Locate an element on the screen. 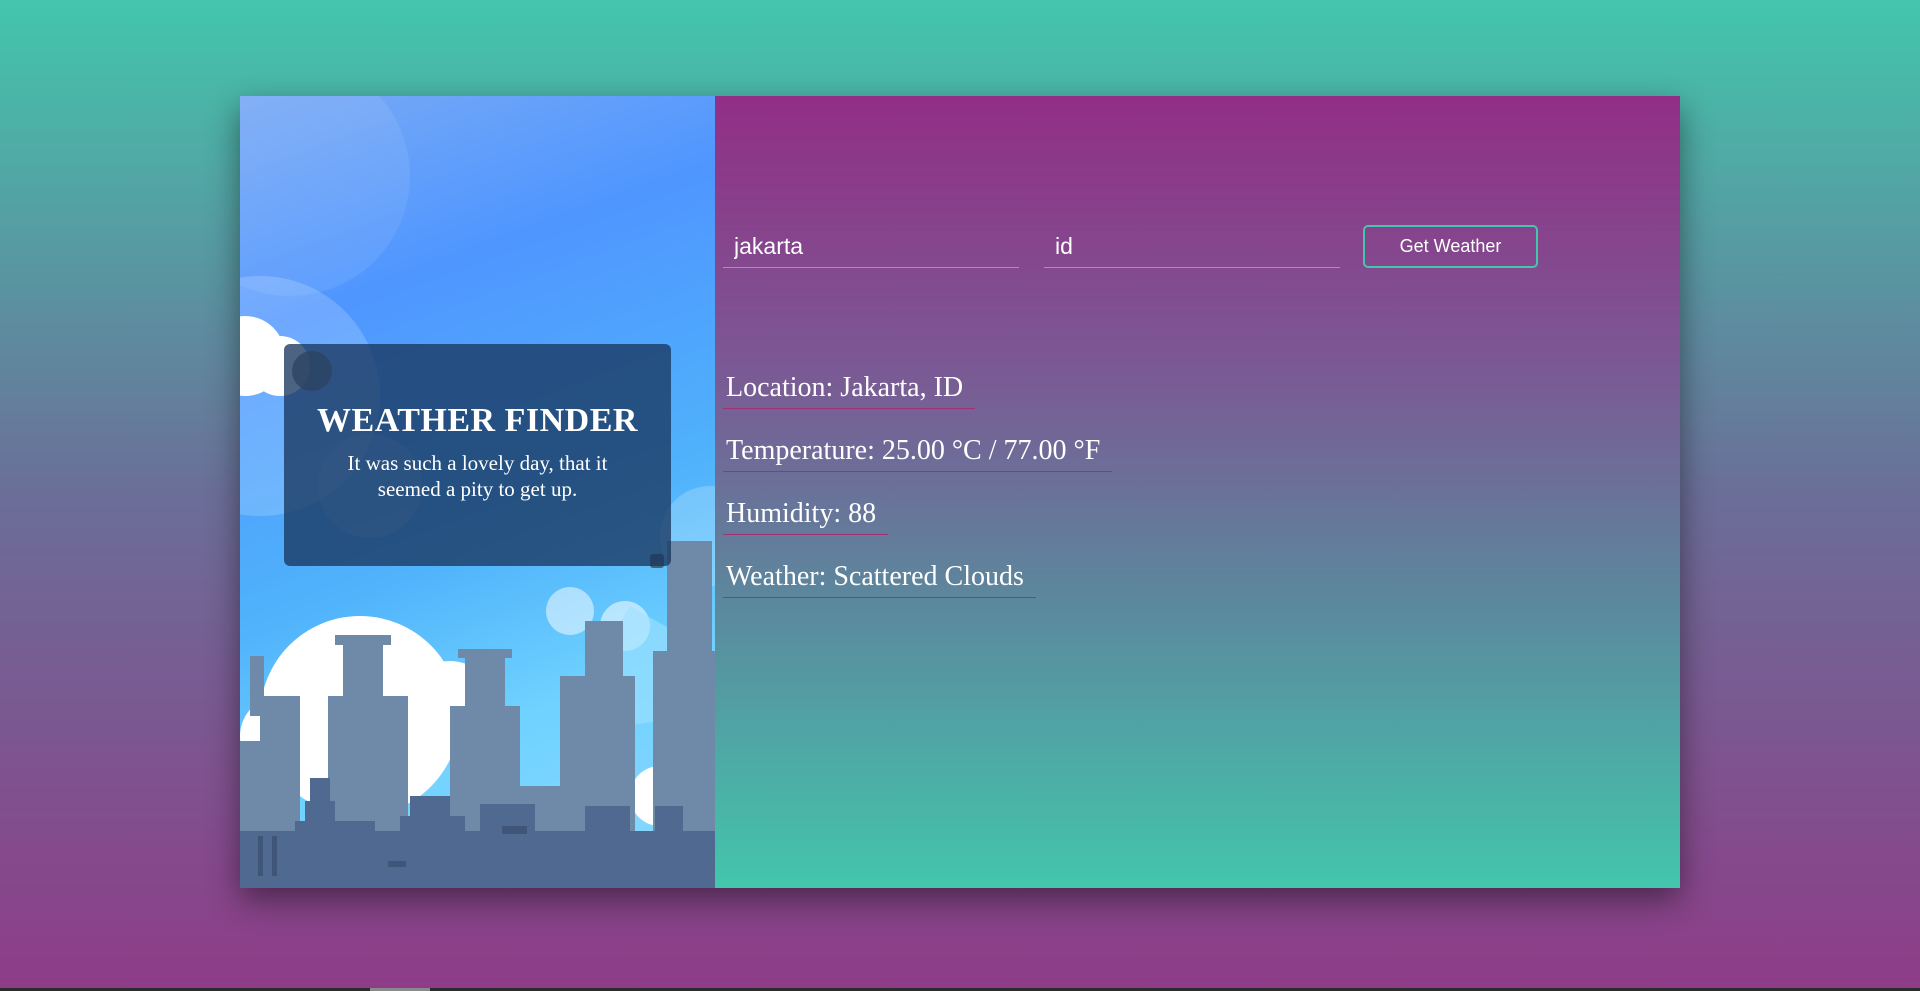 The width and height of the screenshot is (1920, 991). humidity-result: Humidity: 88 is located at coordinates (806, 514).